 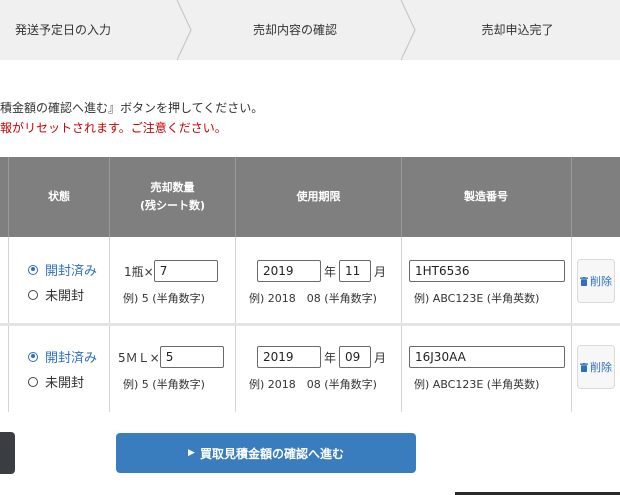 I want to click on header-quantity-label: 売却数量, so click(x=172, y=187).